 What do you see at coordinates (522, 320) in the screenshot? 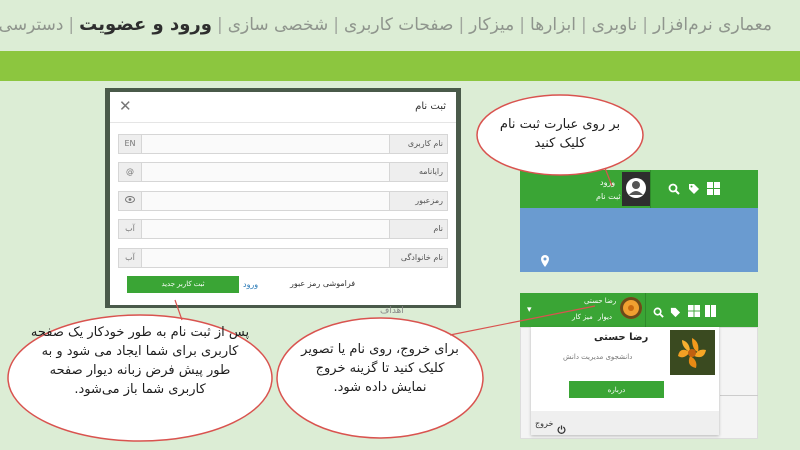
I see `right-callout-pointer` at bounding box center [522, 320].